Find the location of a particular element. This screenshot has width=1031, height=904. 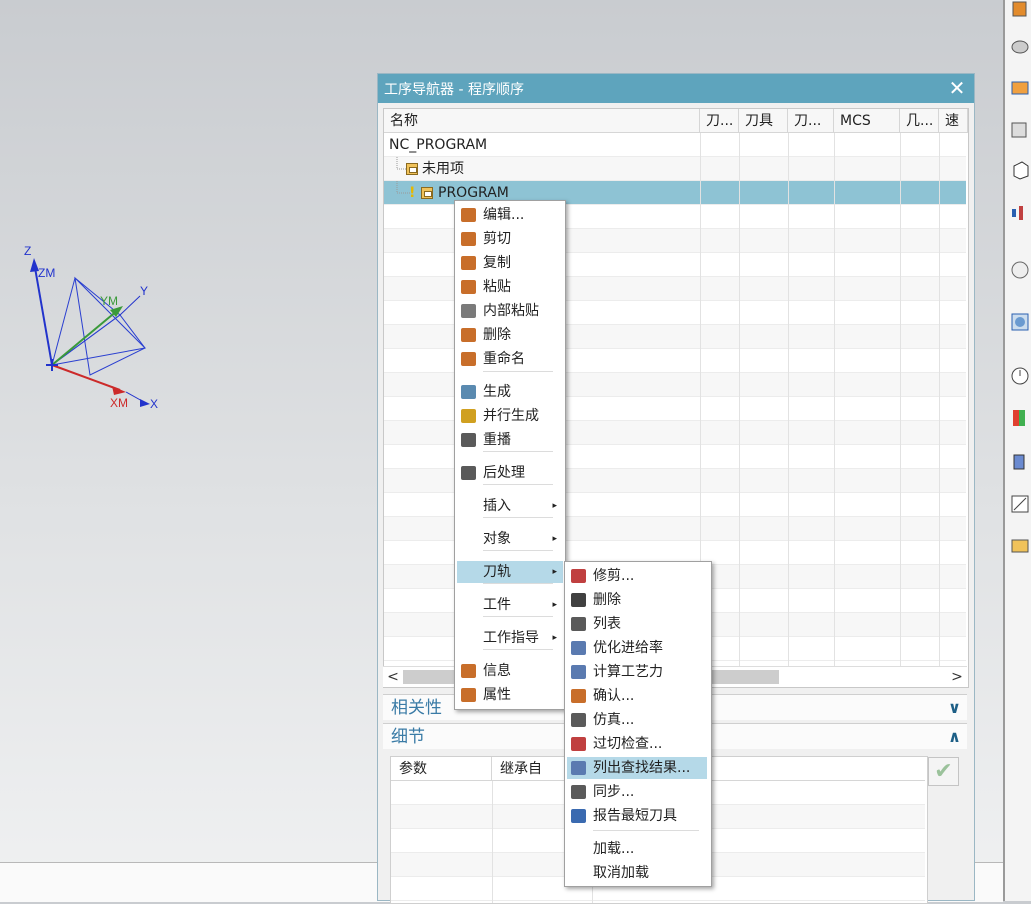

context-menu-item: 重命名 is located at coordinates (510, 359).